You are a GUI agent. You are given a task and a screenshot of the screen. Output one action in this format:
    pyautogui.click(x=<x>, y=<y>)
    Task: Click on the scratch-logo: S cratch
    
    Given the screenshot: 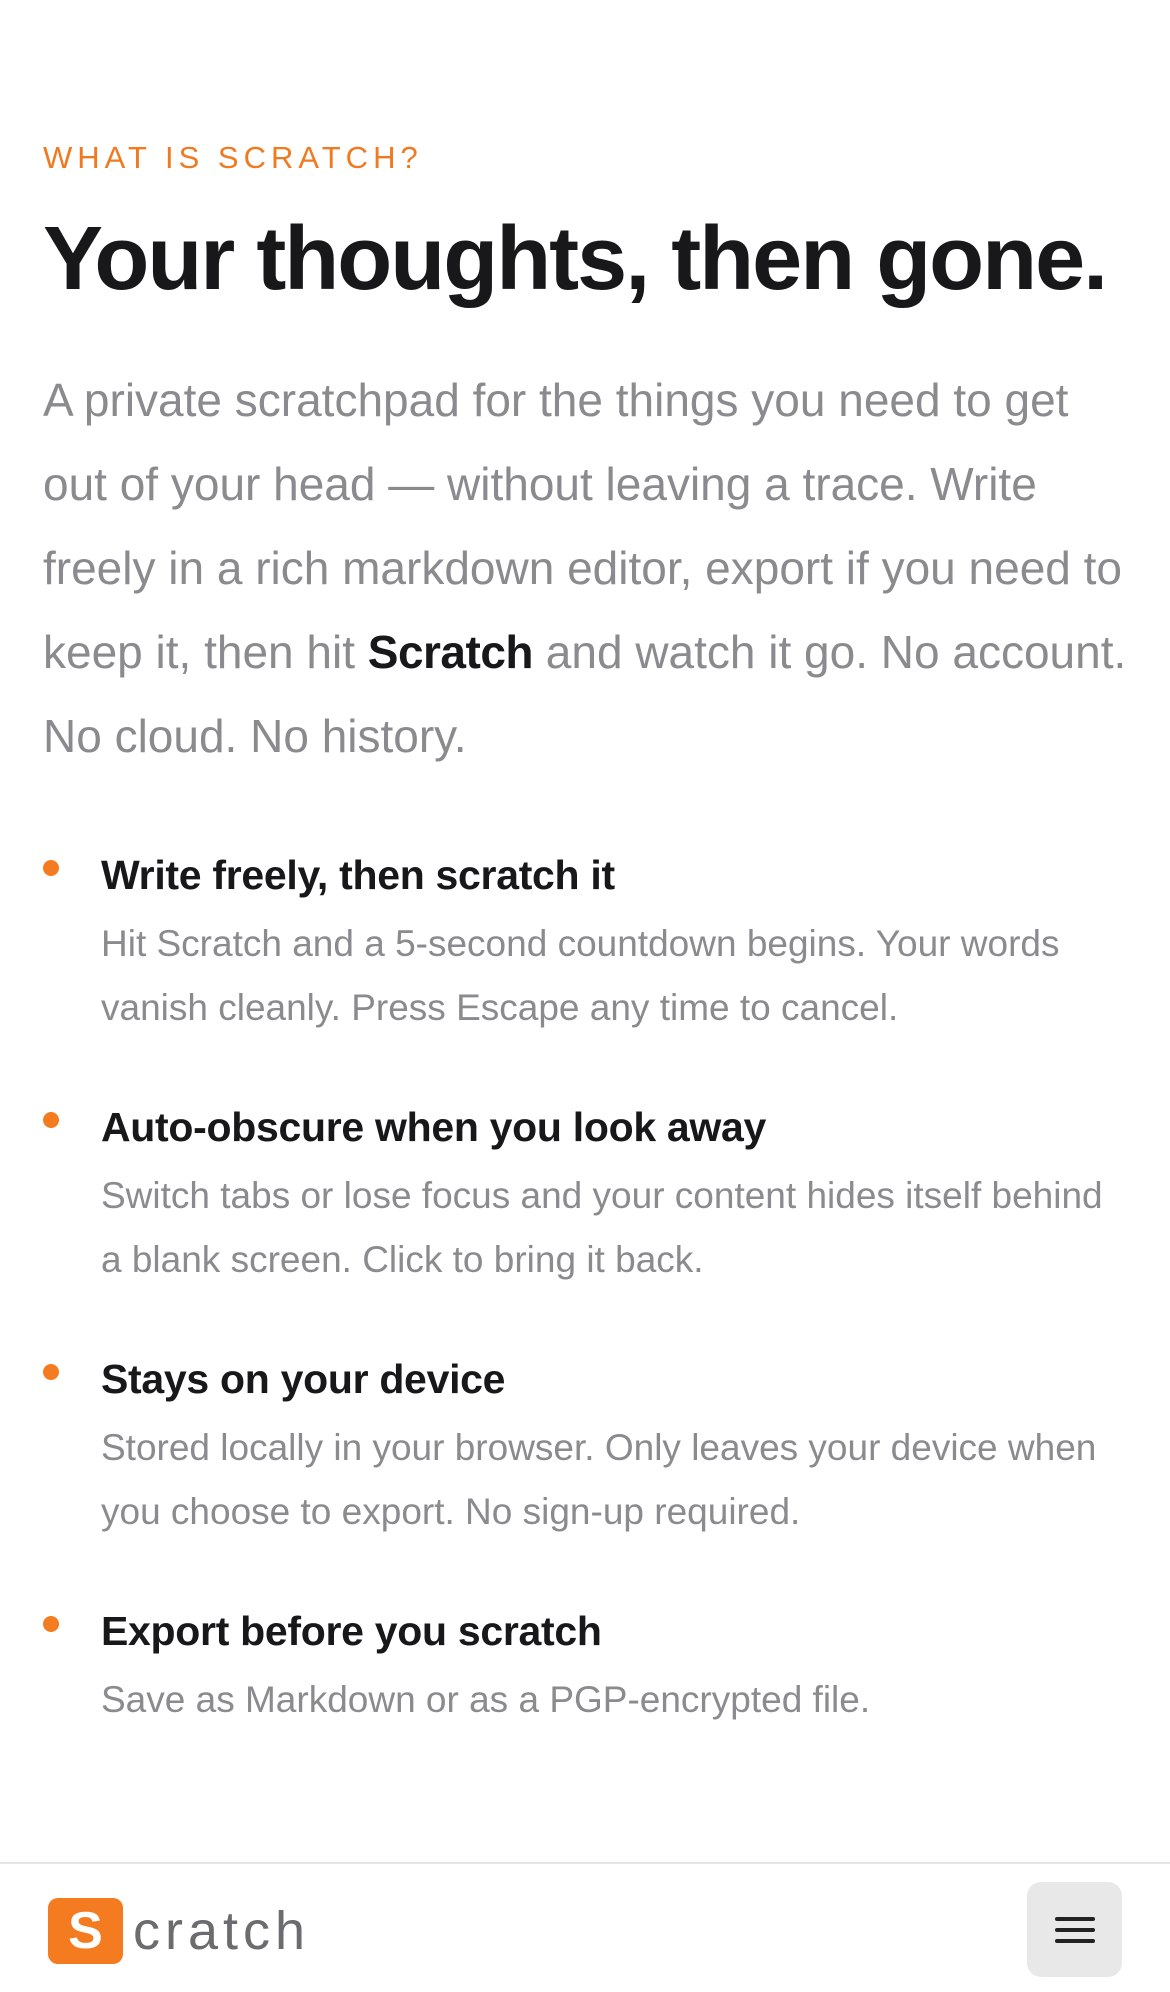 What is the action you would take?
    pyautogui.click(x=179, y=1931)
    